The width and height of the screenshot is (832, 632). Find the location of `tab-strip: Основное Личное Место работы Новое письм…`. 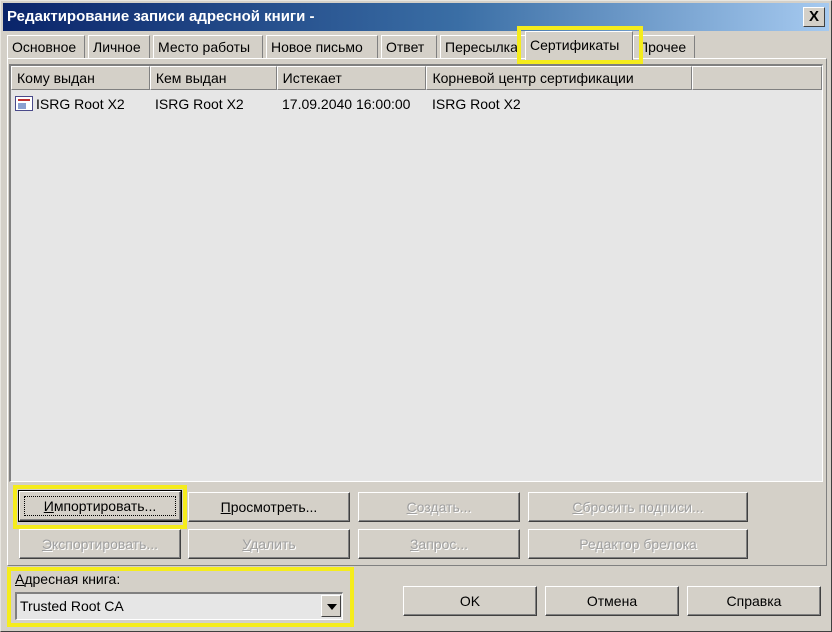

tab-strip: Основное Личное Место работы Новое письм… is located at coordinates (417, 45).